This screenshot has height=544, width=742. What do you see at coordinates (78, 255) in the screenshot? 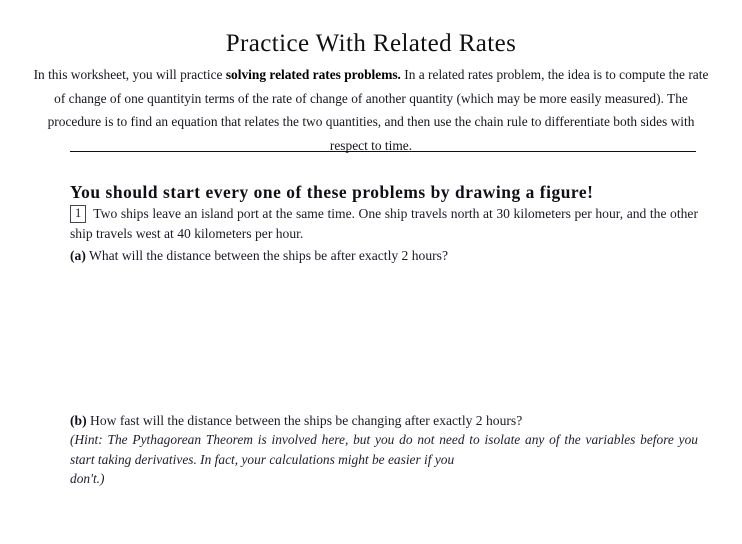
I see `part-a-label: (a)` at bounding box center [78, 255].